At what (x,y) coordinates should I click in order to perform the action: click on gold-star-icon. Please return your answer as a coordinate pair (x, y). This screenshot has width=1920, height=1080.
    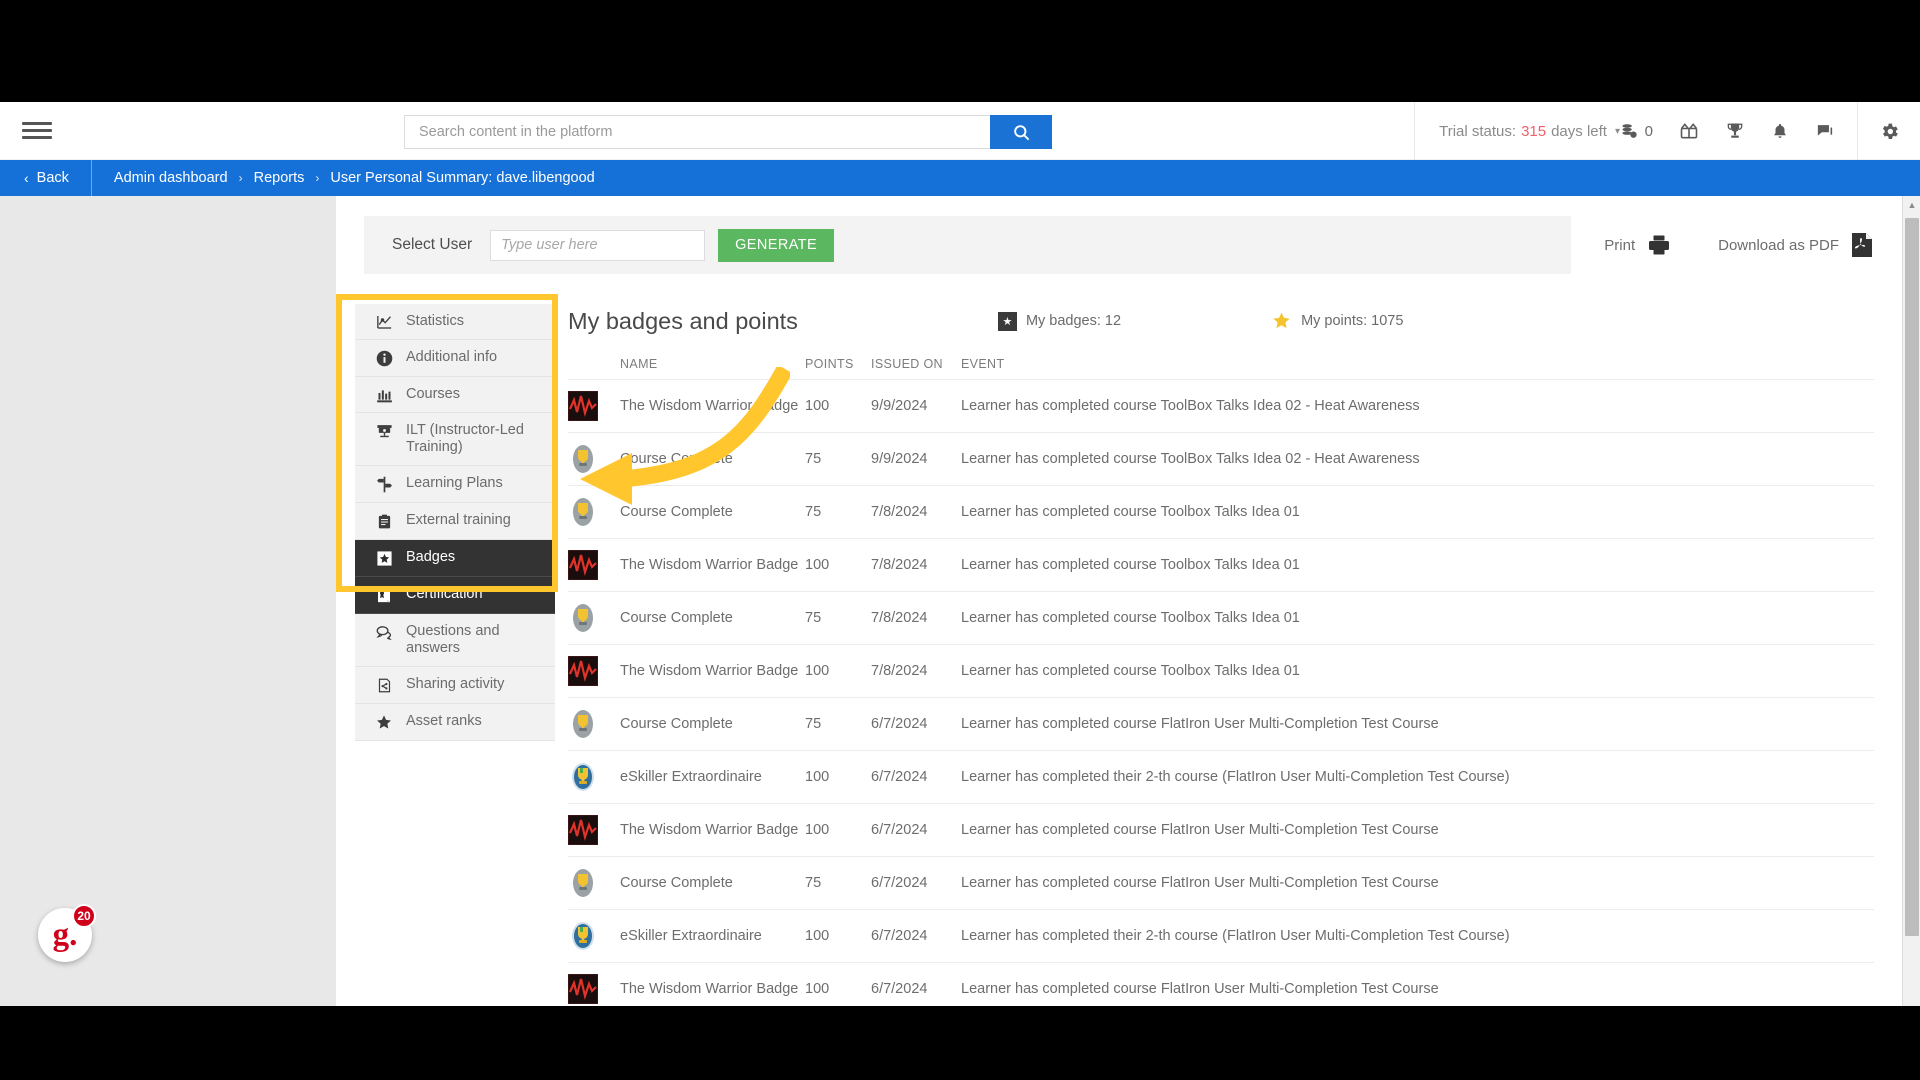
    Looking at the image, I should click on (1281, 320).